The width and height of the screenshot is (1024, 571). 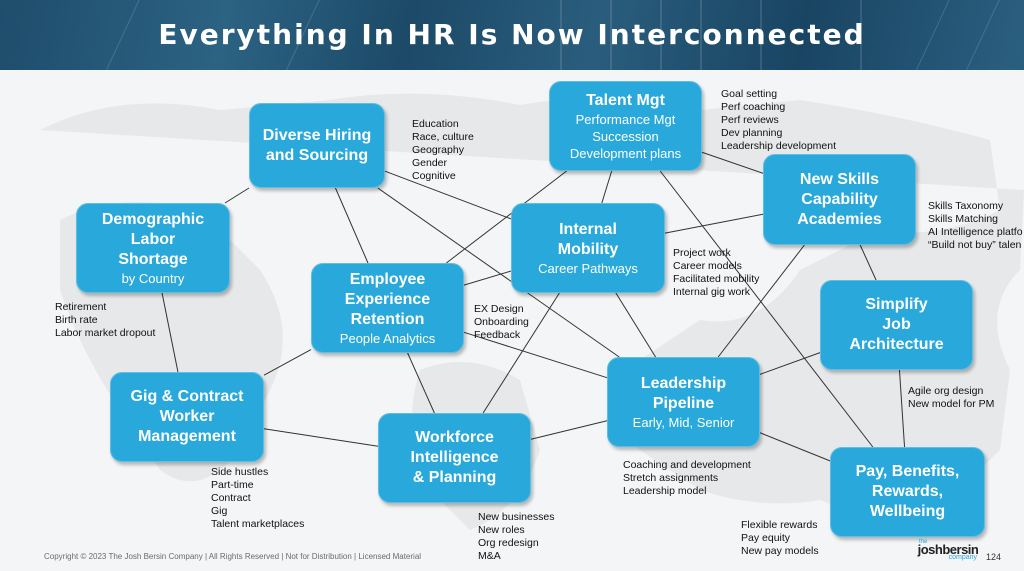 I want to click on connection-new_skills-simplify_job, so click(x=868, y=262).